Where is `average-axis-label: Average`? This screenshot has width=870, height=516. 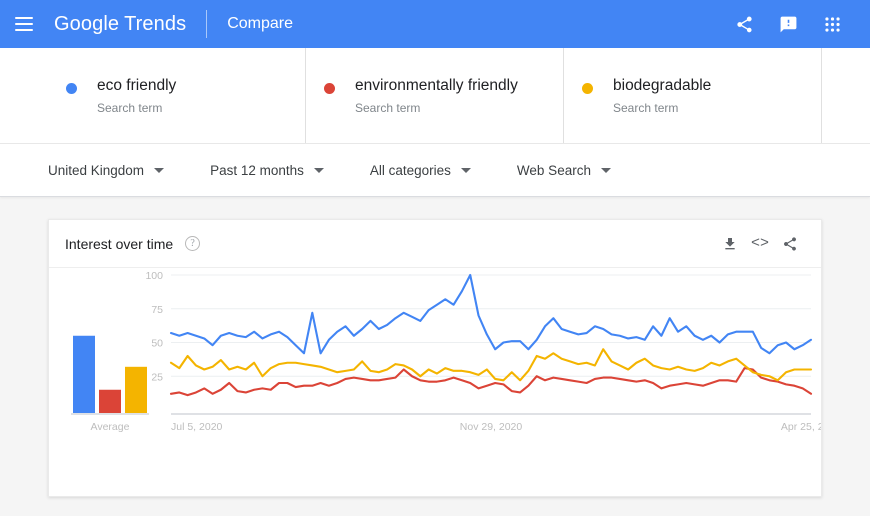 average-axis-label: Average is located at coordinates (110, 427).